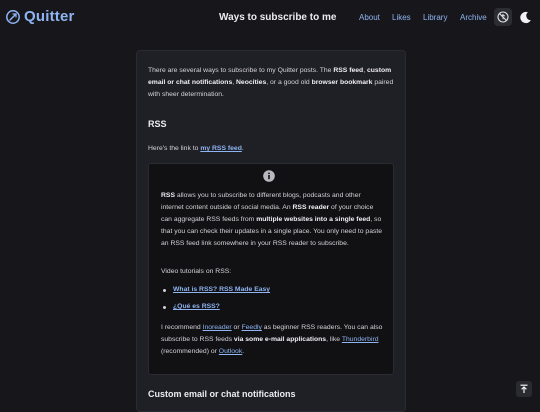  Describe the element at coordinates (272, 307) in the screenshot. I see `list-item: ¿Qué es RSS?` at that location.